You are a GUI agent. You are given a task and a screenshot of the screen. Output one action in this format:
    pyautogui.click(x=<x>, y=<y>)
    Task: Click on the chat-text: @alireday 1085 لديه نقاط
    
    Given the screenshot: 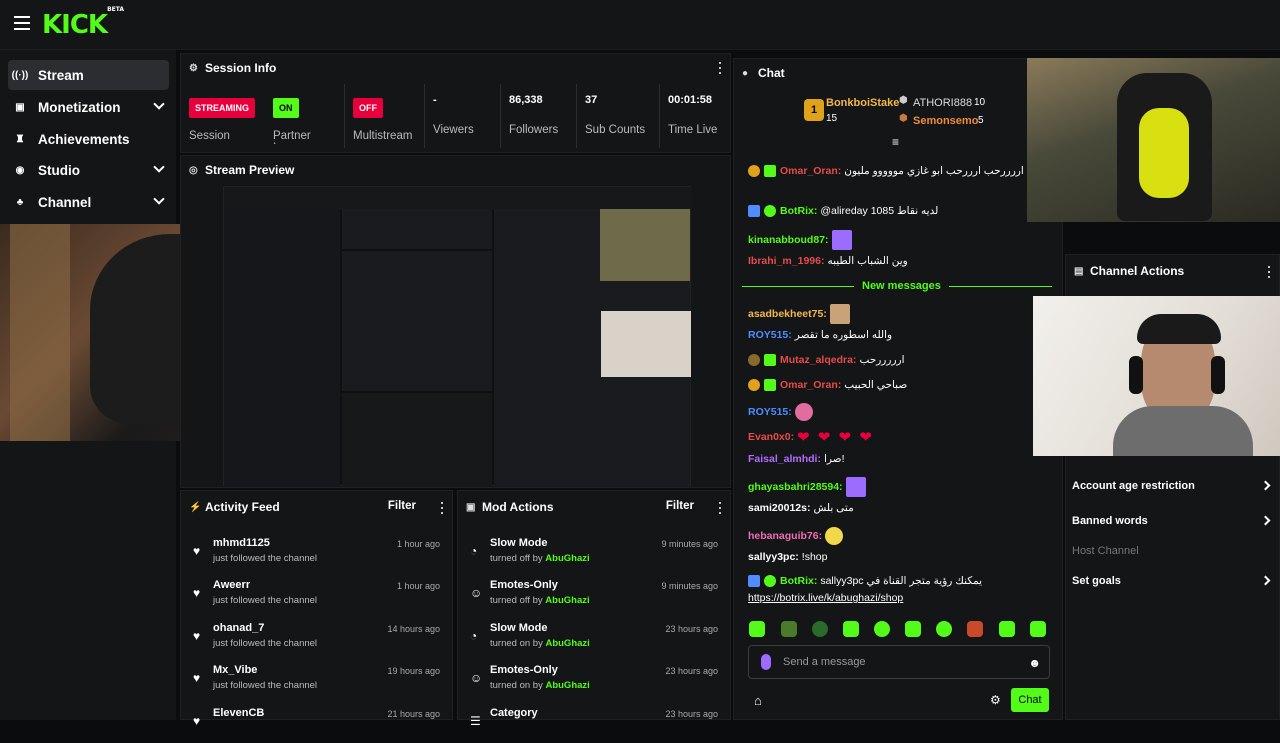 What is the action you would take?
    pyautogui.click(x=879, y=211)
    